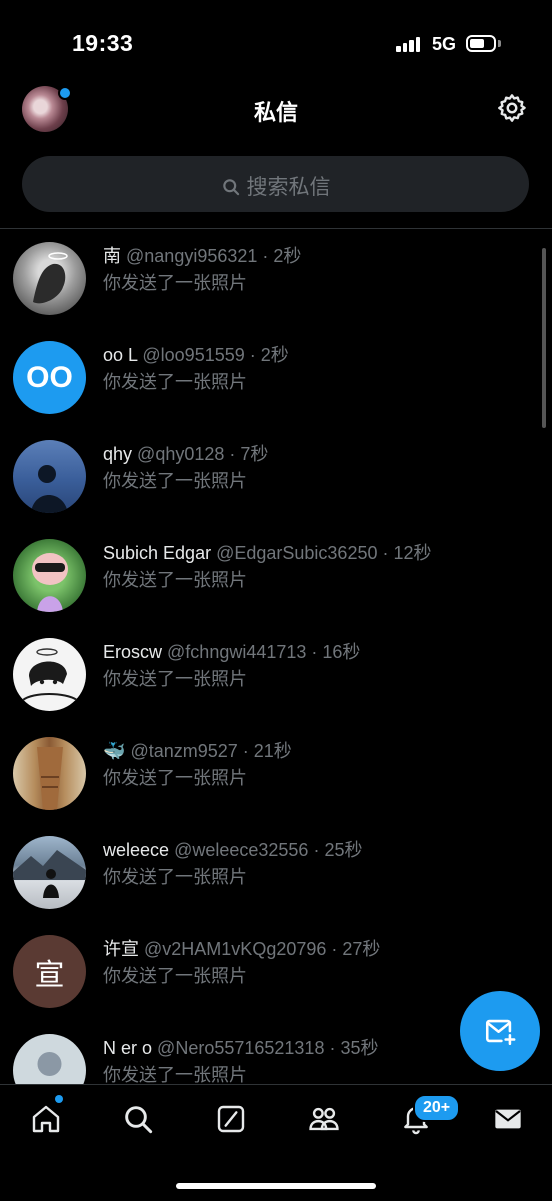  I want to click on home-indicator, so click(276, 1186).